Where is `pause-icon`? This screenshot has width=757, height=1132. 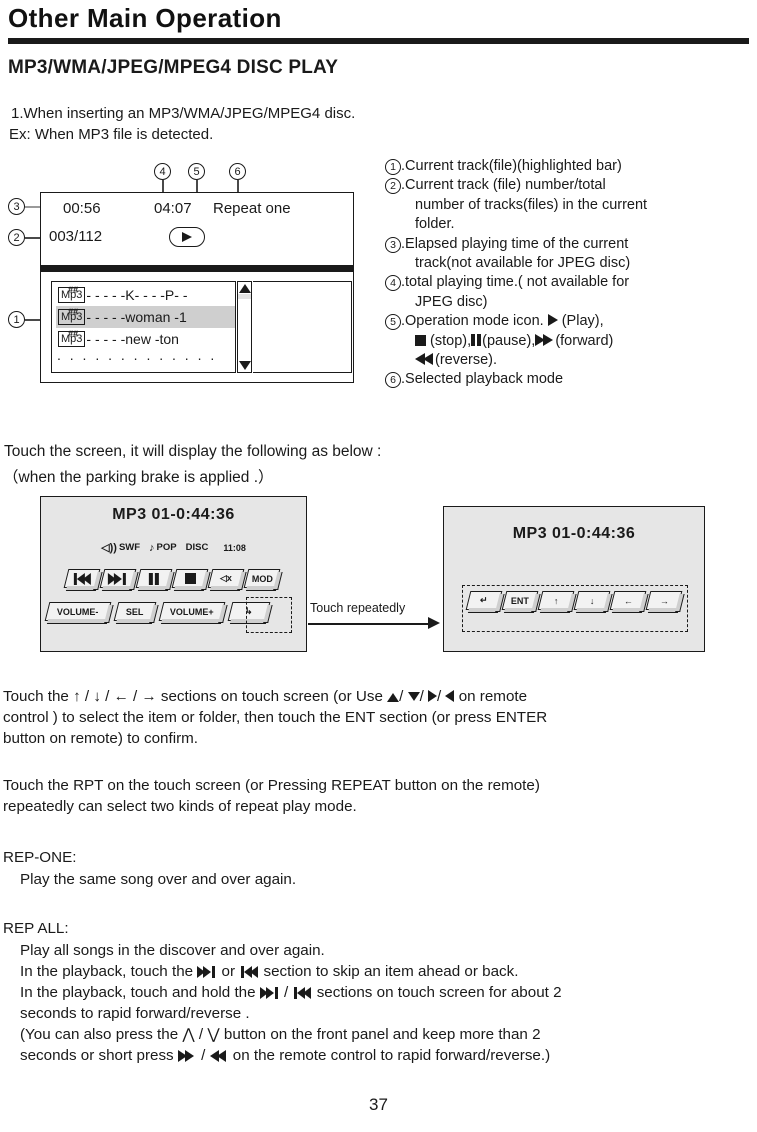 pause-icon is located at coordinates (154, 578).